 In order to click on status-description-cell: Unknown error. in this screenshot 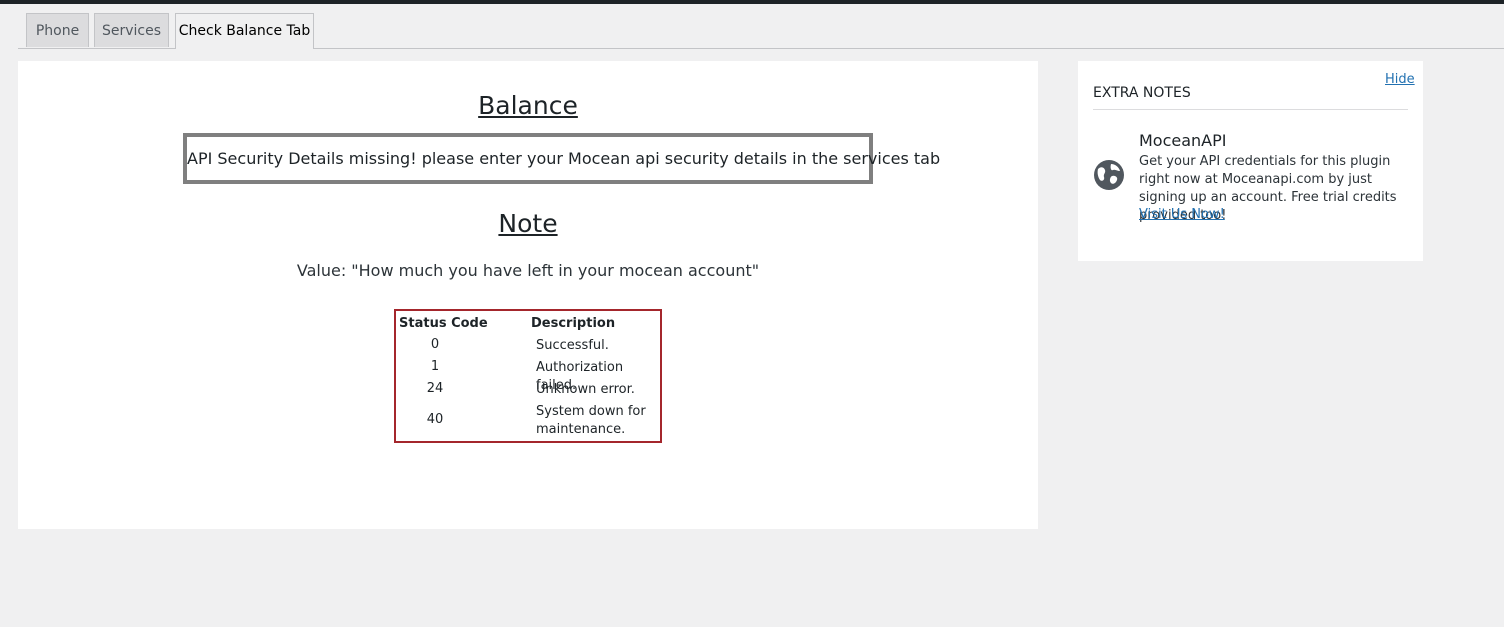, I will do `click(585, 389)`.